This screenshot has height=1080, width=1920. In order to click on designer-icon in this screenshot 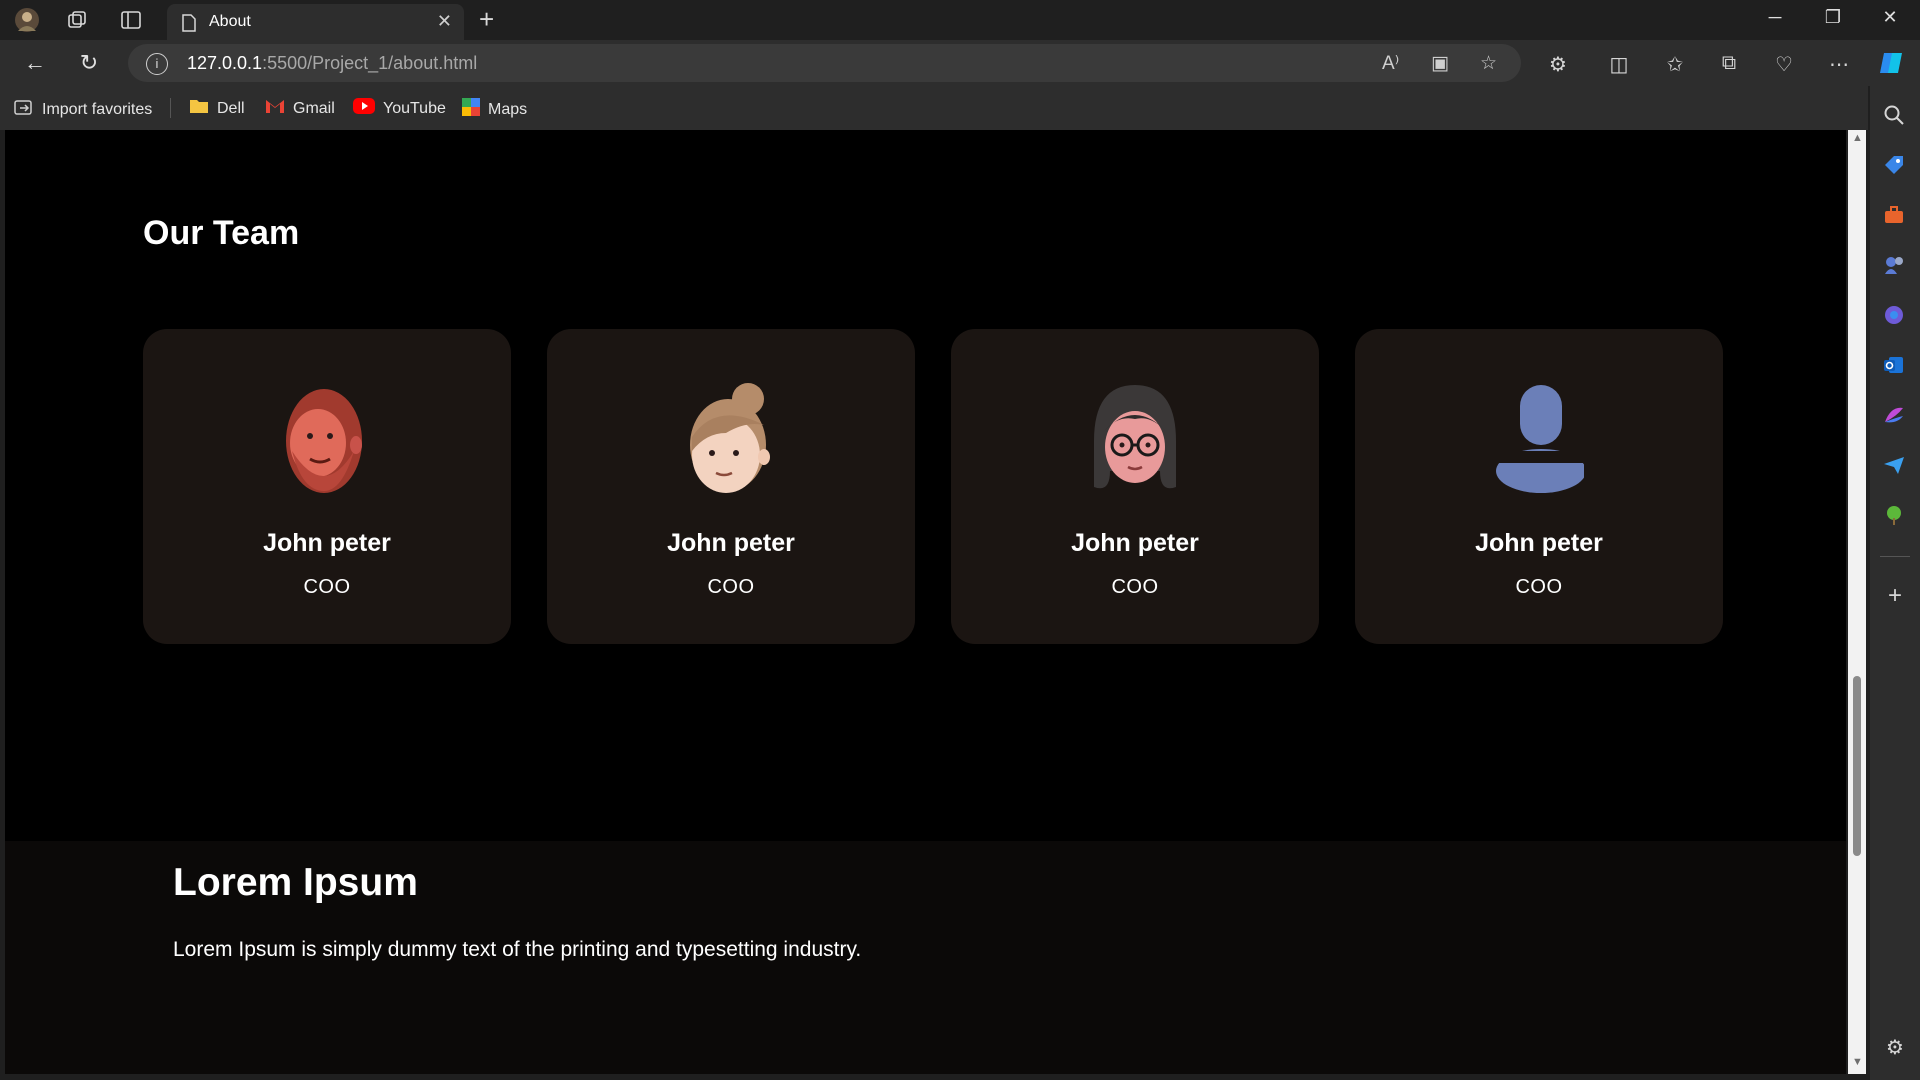, I will do `click(1895, 416)`.